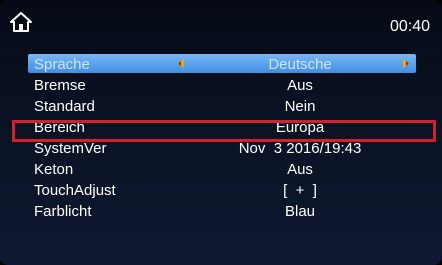  What do you see at coordinates (300, 211) in the screenshot?
I see `menu-item-value: Blau` at bounding box center [300, 211].